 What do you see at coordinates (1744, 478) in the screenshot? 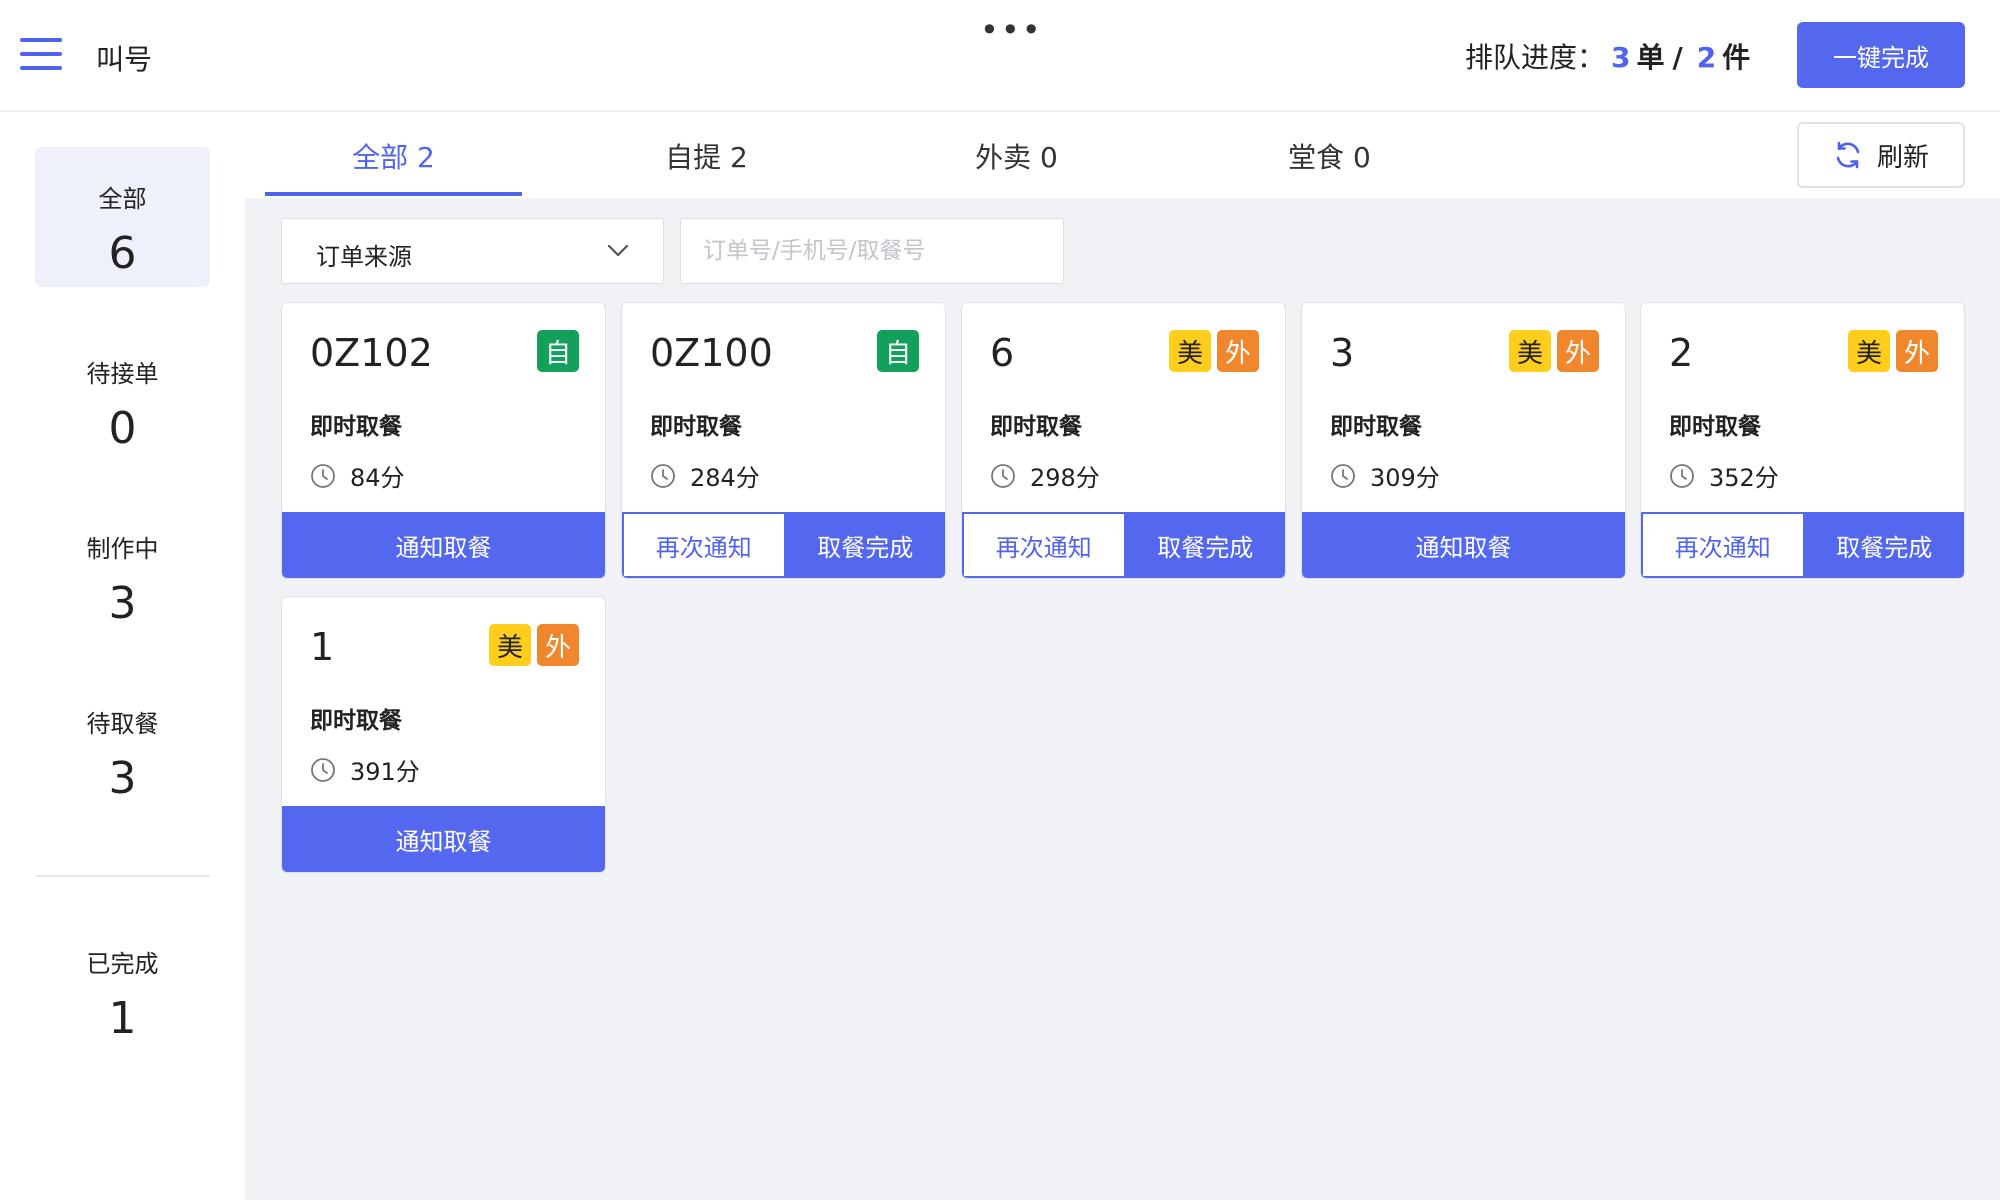
I see `elapsed-time: 352分` at bounding box center [1744, 478].